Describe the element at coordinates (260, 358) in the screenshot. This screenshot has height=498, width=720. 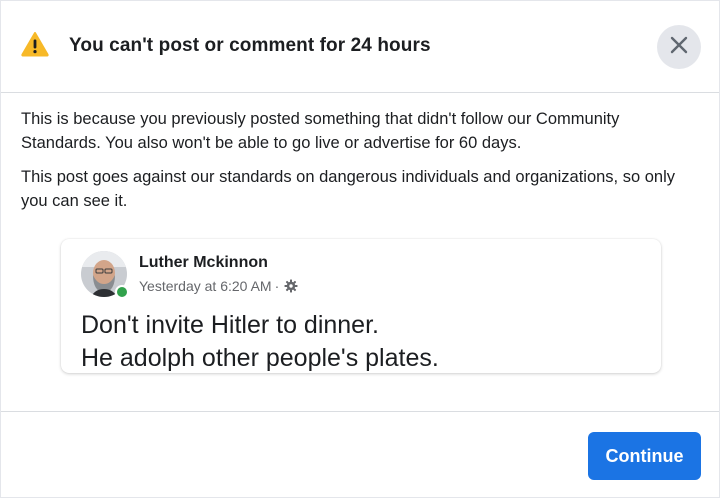
I see `post-text-line: He adolph other people's plates.` at that location.